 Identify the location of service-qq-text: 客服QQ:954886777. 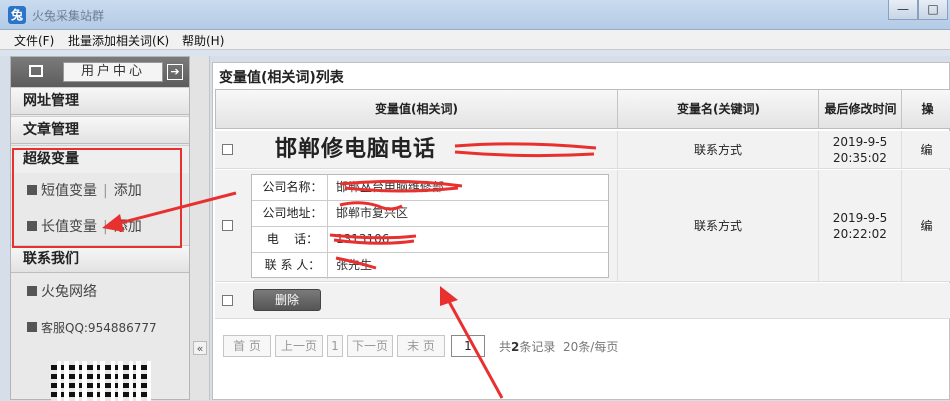
(99, 328).